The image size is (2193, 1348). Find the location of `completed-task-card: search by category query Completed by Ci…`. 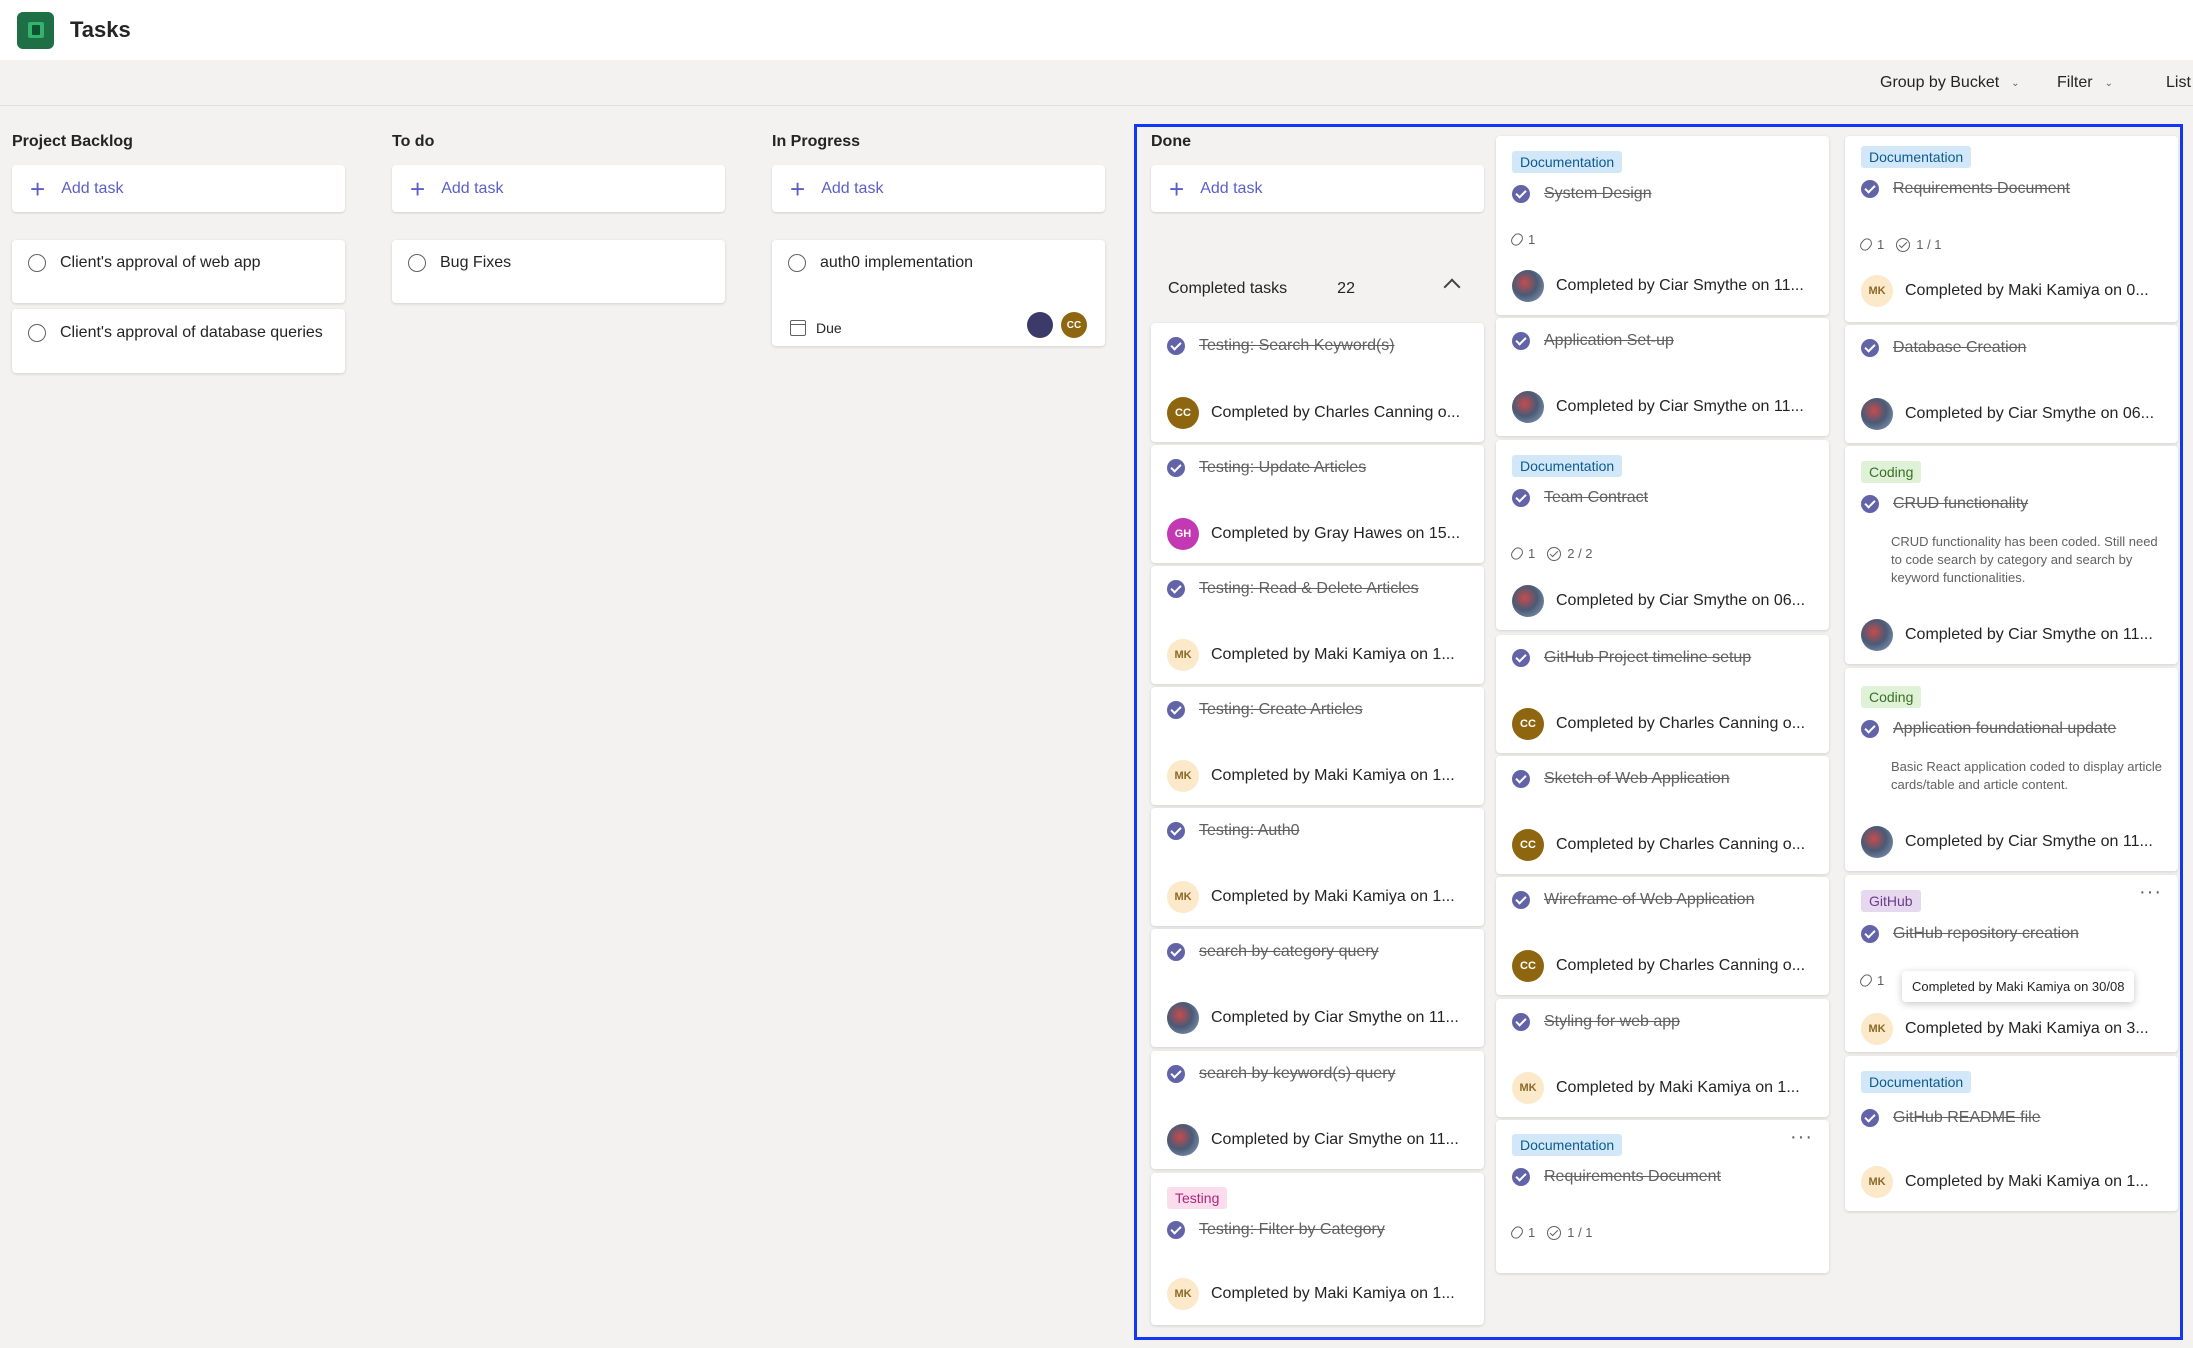

completed-task-card: search by category query Completed by Ci… is located at coordinates (1317, 988).